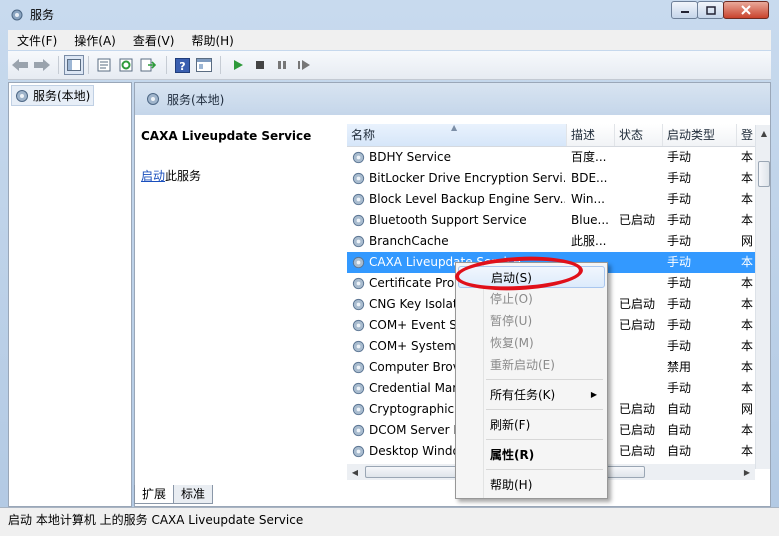  I want to click on service-action-text: 启动此服务, so click(171, 175).